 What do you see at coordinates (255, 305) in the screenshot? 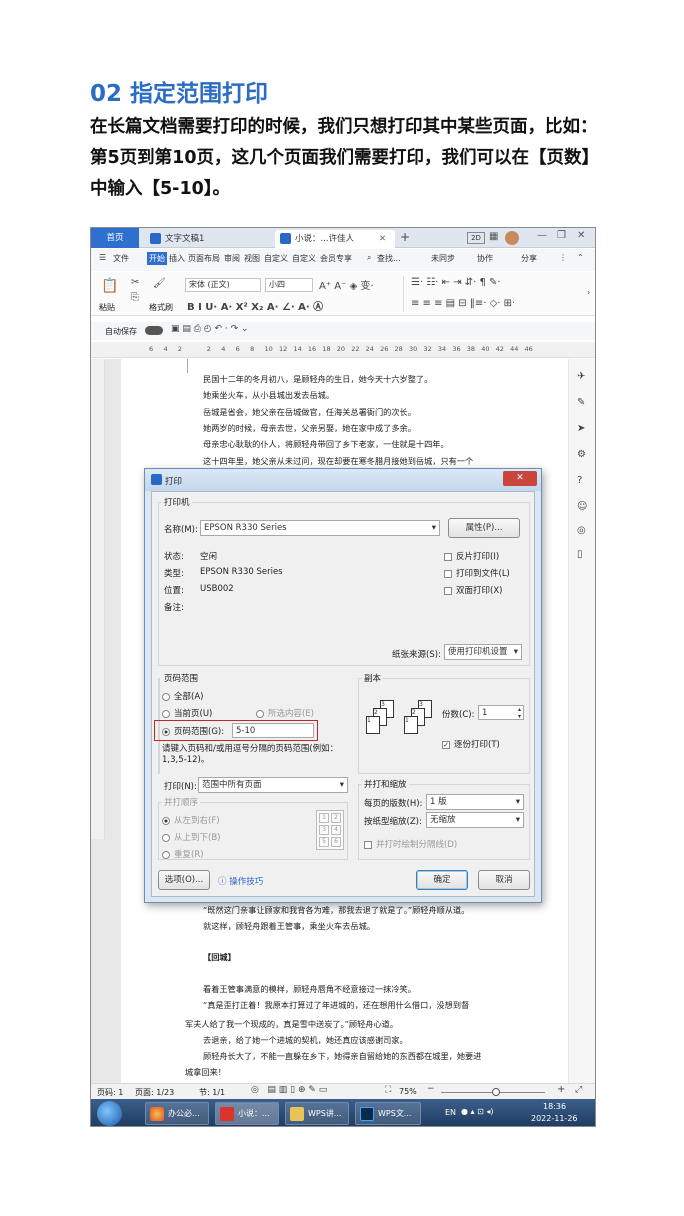
I see `format-tools: B I U· A· X² X₂ A· ∠· A· Ⓐ` at bounding box center [255, 305].